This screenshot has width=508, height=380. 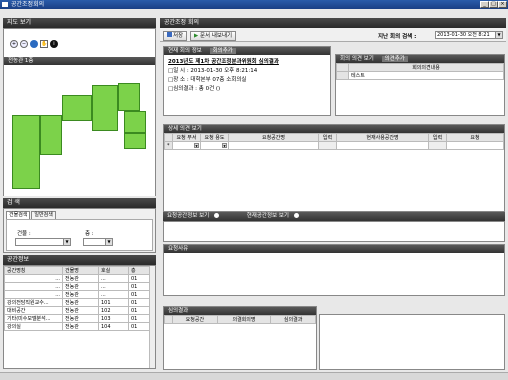 What do you see at coordinates (169, 34) in the screenshot?
I see `save-icon` at bounding box center [169, 34].